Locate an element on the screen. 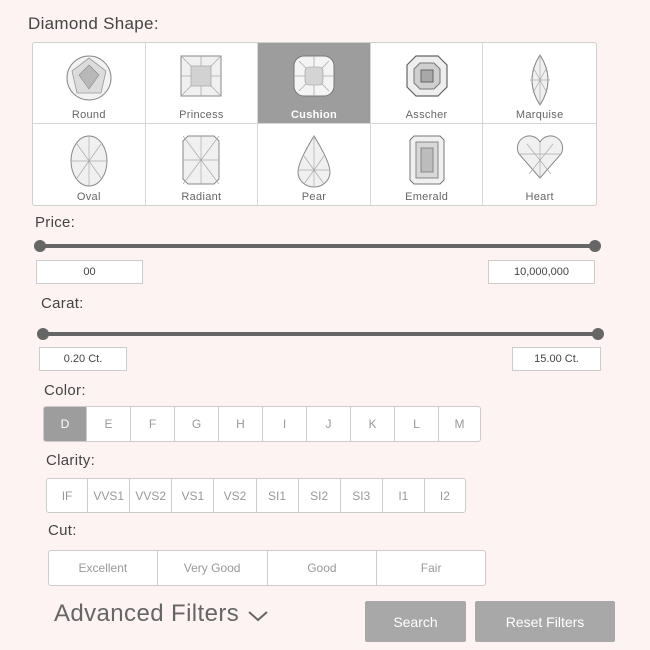  shape-label: Cushion is located at coordinates (314, 115).